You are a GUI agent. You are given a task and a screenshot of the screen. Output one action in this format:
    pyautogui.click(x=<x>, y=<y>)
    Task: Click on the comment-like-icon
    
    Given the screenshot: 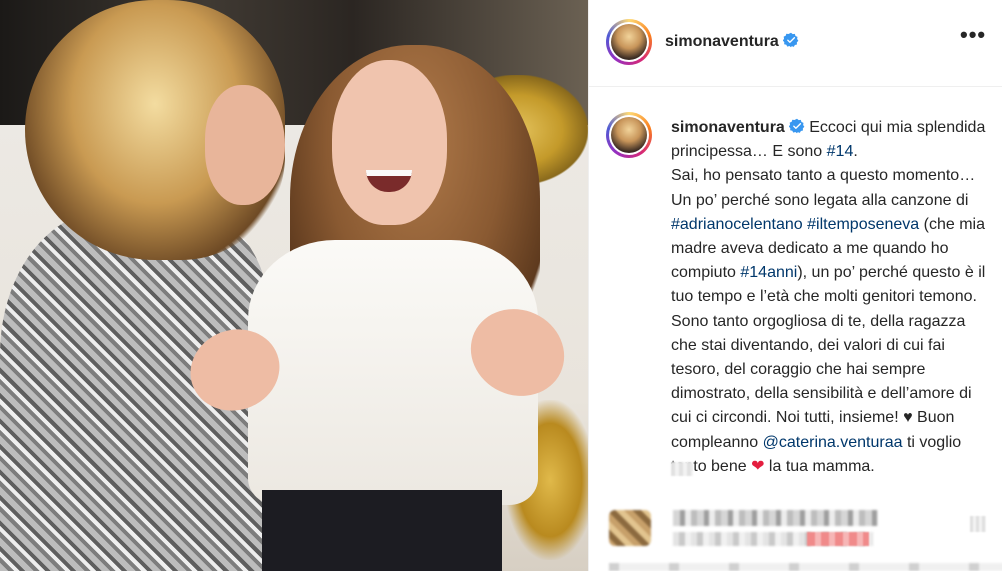 What is the action you would take?
    pyautogui.click(x=978, y=524)
    